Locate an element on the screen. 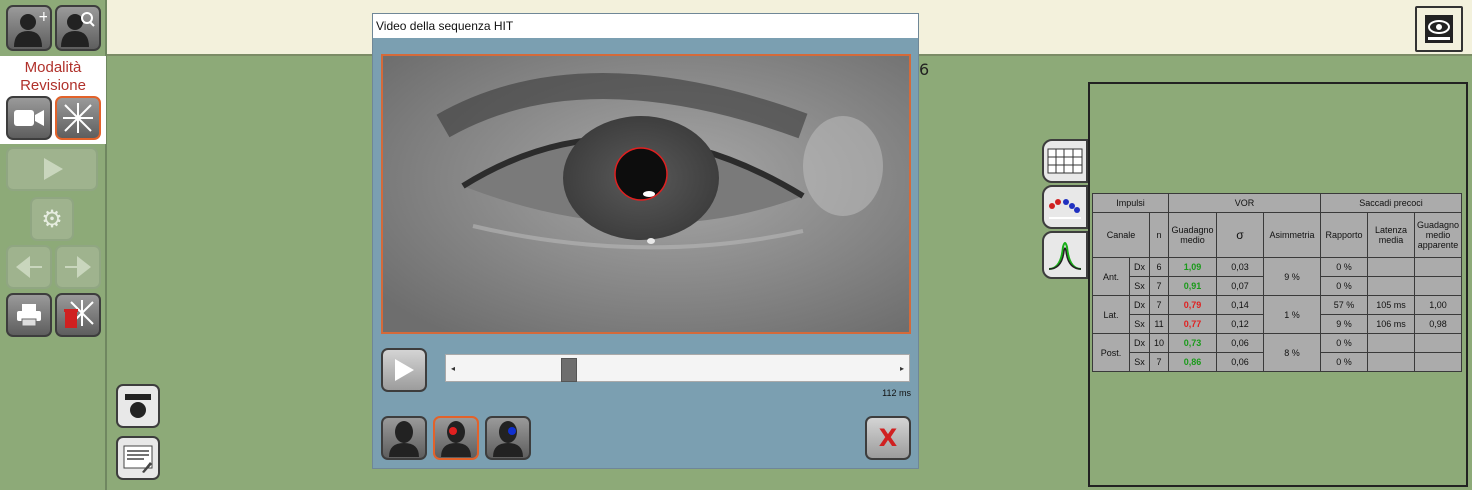 The image size is (1472, 490). mode-label-line2: Revisione is located at coordinates (53, 85).